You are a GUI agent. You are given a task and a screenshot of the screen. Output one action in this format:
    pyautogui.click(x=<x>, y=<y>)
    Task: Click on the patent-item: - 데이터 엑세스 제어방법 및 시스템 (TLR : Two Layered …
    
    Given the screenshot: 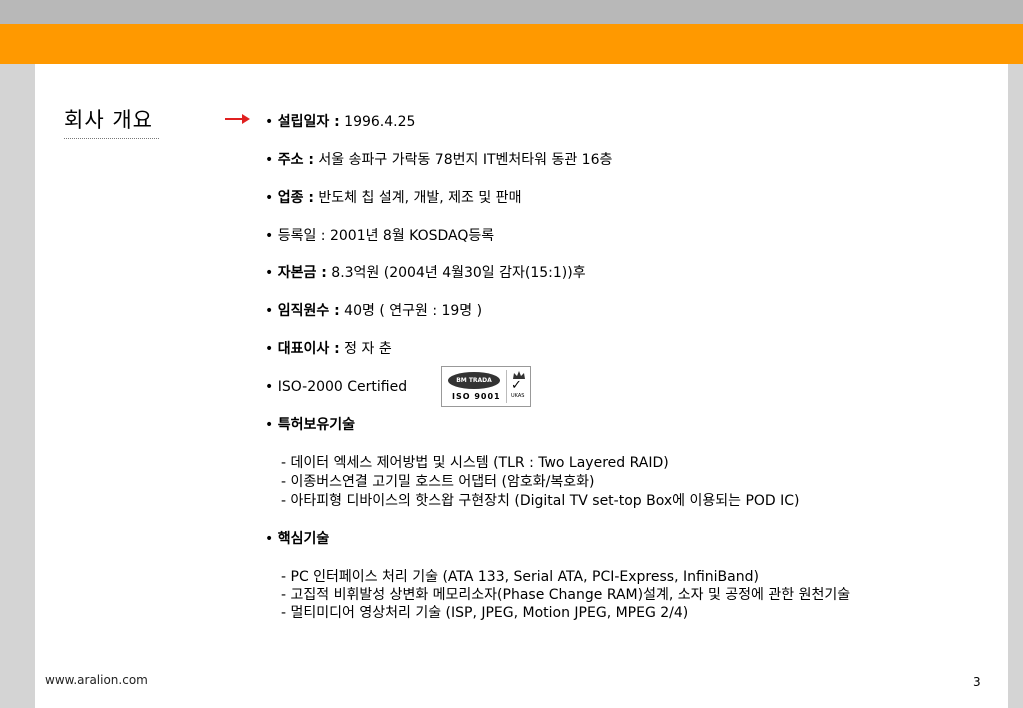 What is the action you would take?
    pyautogui.click(x=475, y=463)
    